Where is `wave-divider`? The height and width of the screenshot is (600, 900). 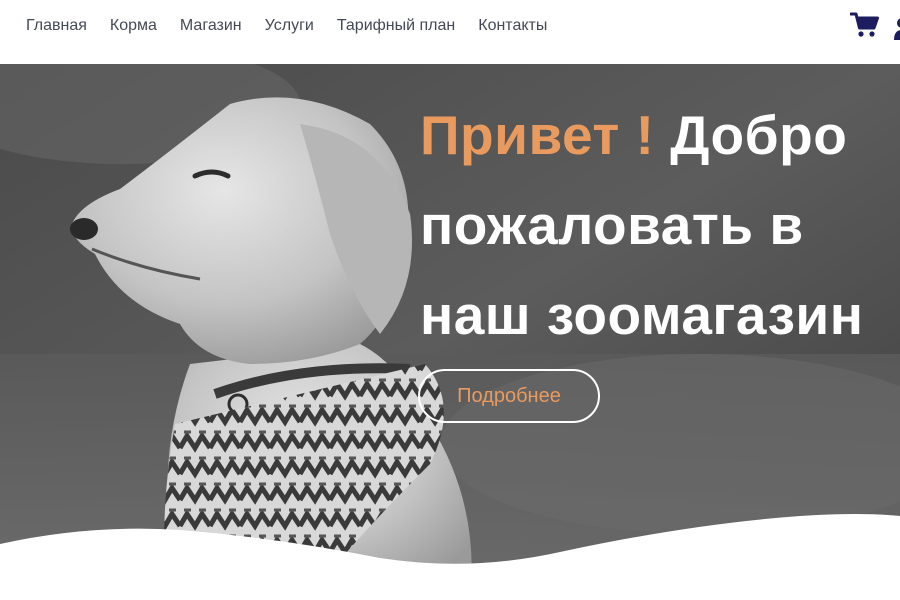 wave-divider is located at coordinates (450, 557).